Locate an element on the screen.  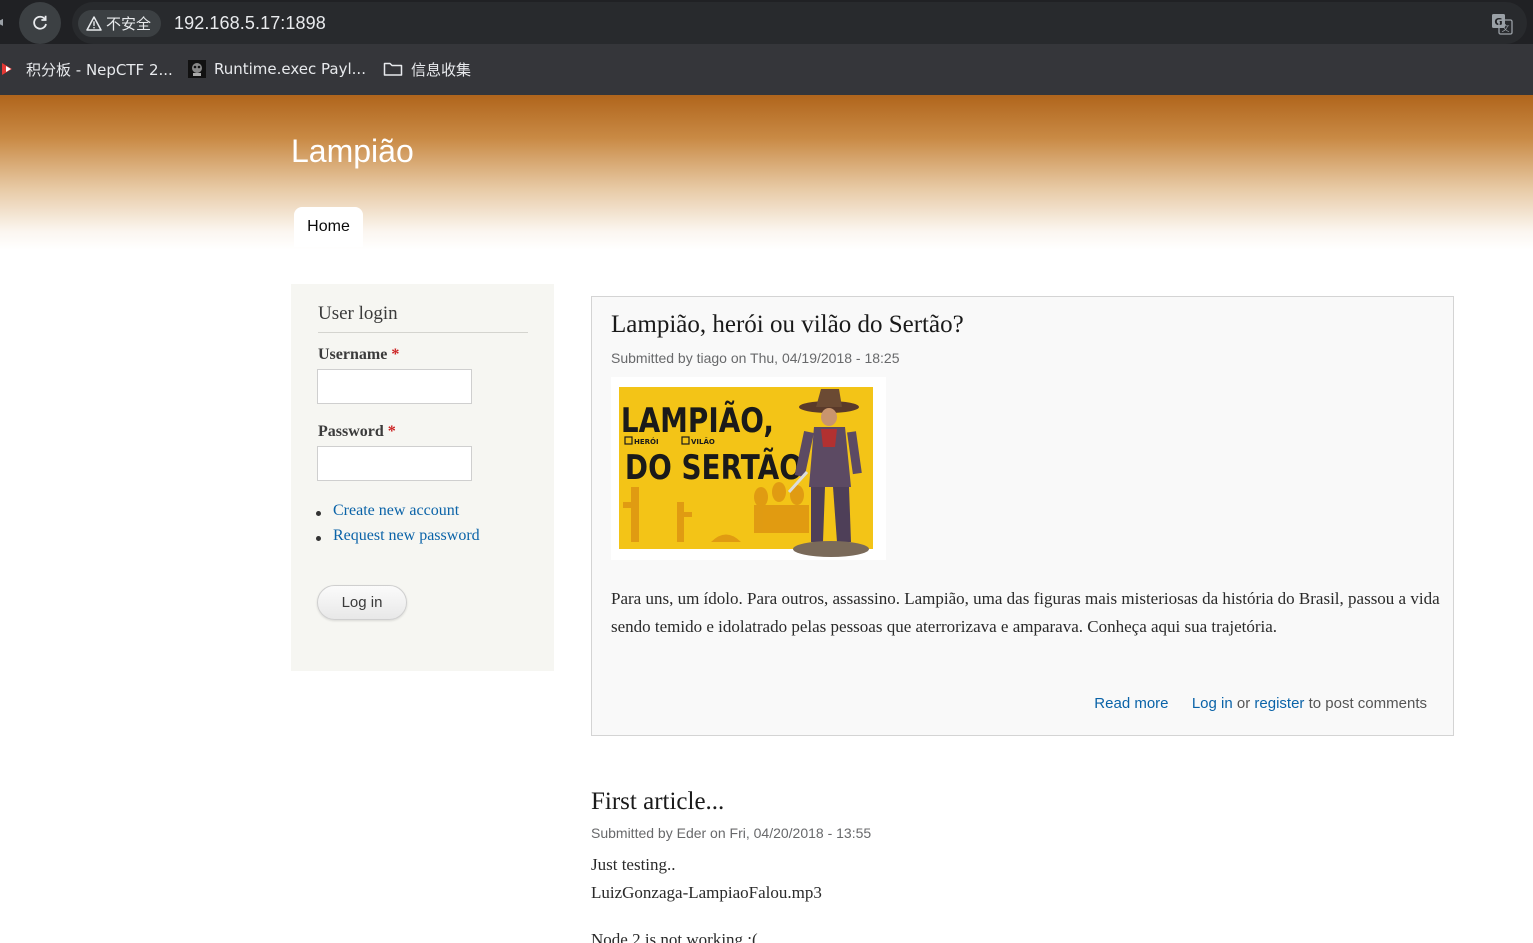
poster-option-vilao: VILÃO is located at coordinates (703, 441).